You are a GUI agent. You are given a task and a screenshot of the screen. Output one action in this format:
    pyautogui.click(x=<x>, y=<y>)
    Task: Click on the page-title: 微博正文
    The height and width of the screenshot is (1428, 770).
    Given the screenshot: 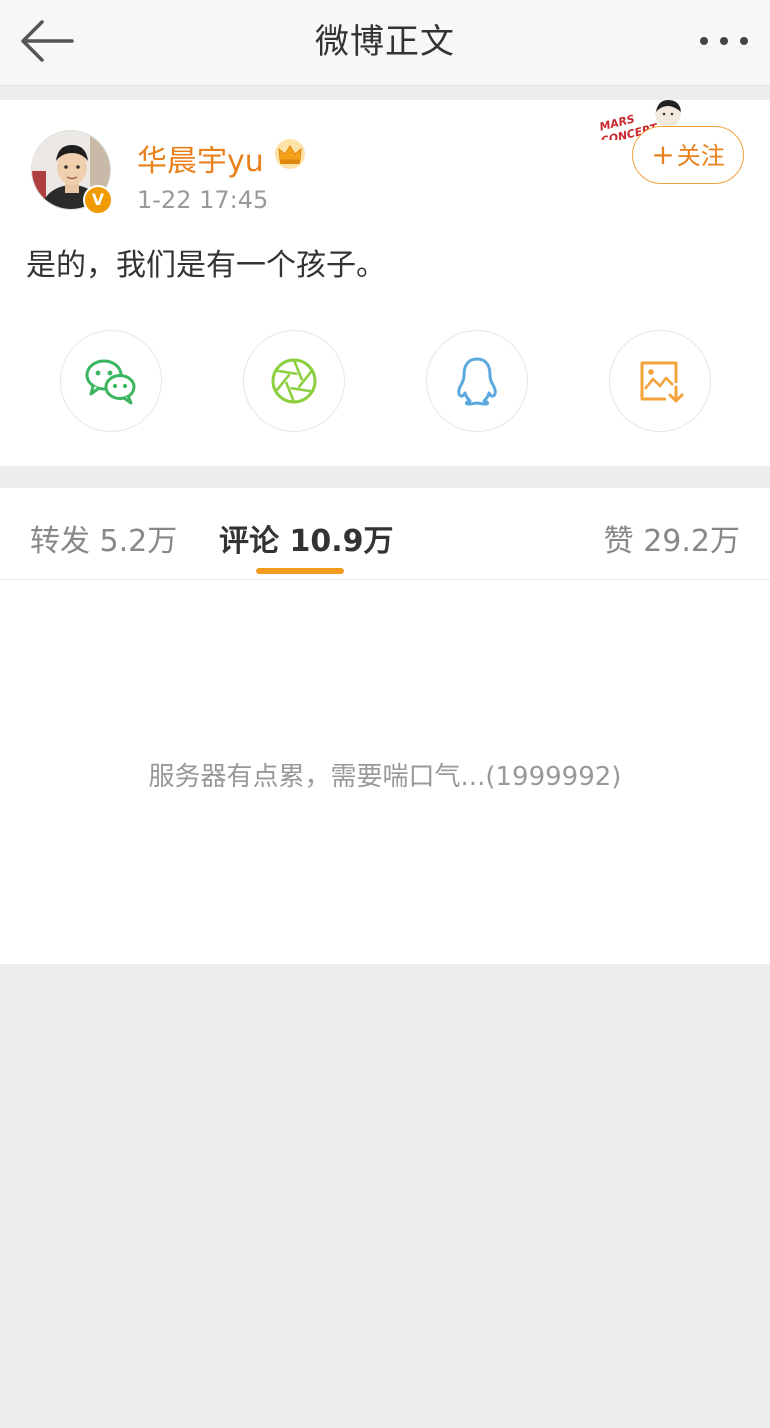 What is the action you would take?
    pyautogui.click(x=385, y=42)
    